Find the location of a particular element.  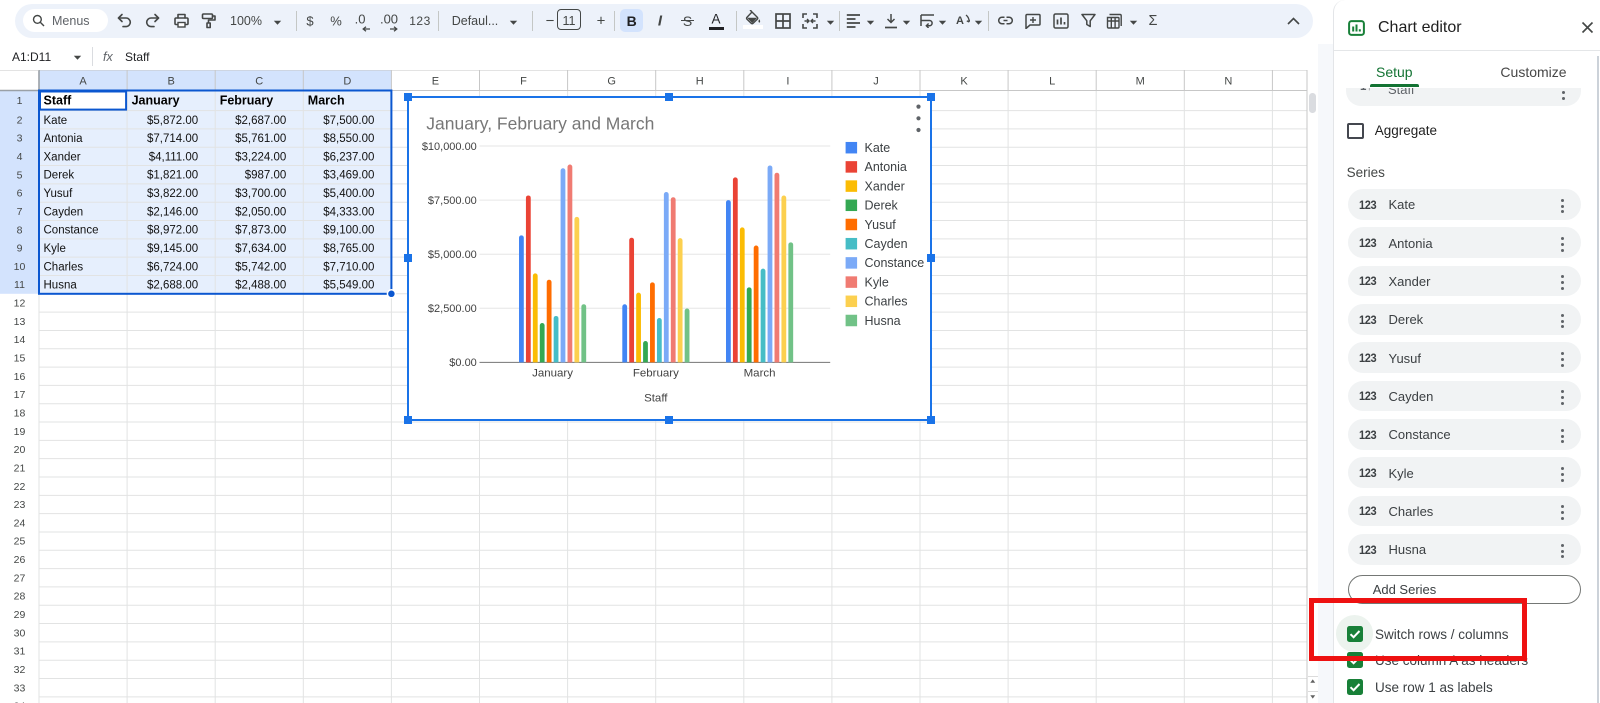

svg-text: B is located at coordinates (170, 82).